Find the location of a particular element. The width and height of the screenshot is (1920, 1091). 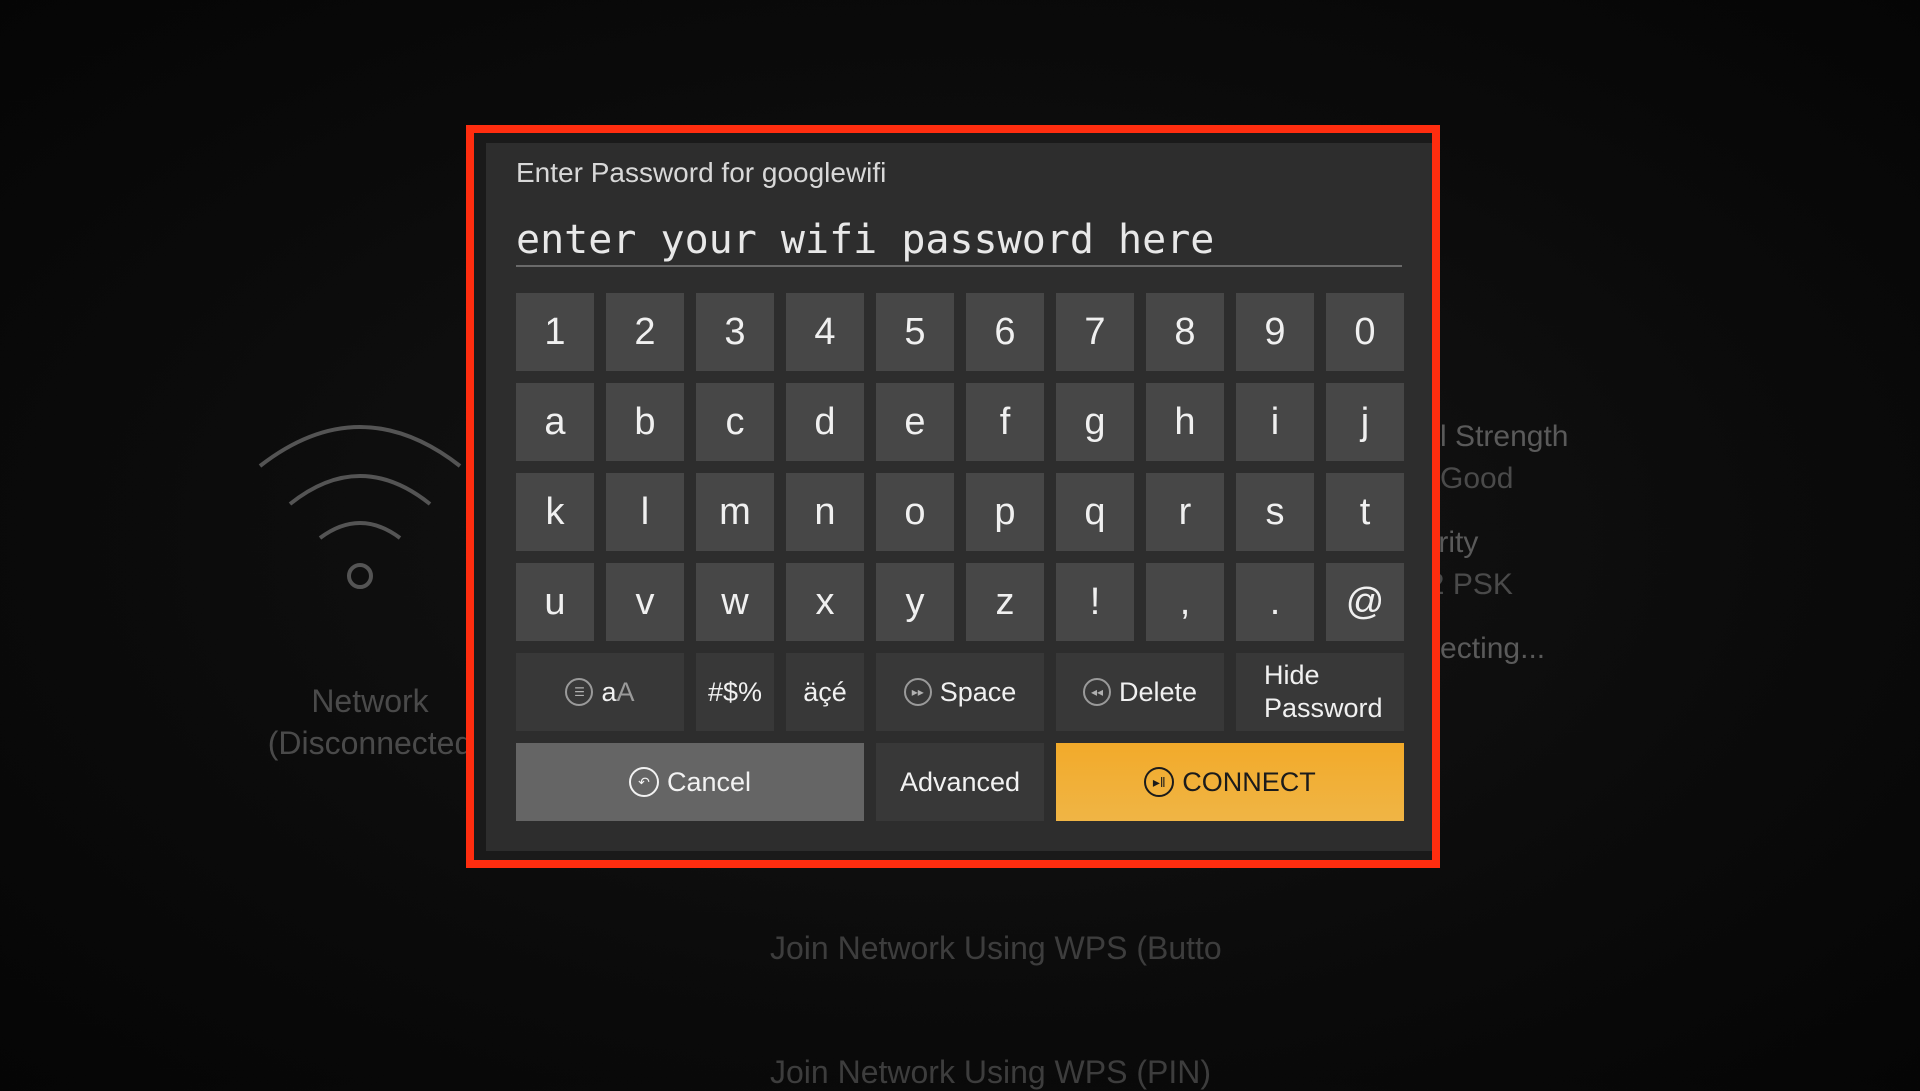

key: x is located at coordinates (825, 602).